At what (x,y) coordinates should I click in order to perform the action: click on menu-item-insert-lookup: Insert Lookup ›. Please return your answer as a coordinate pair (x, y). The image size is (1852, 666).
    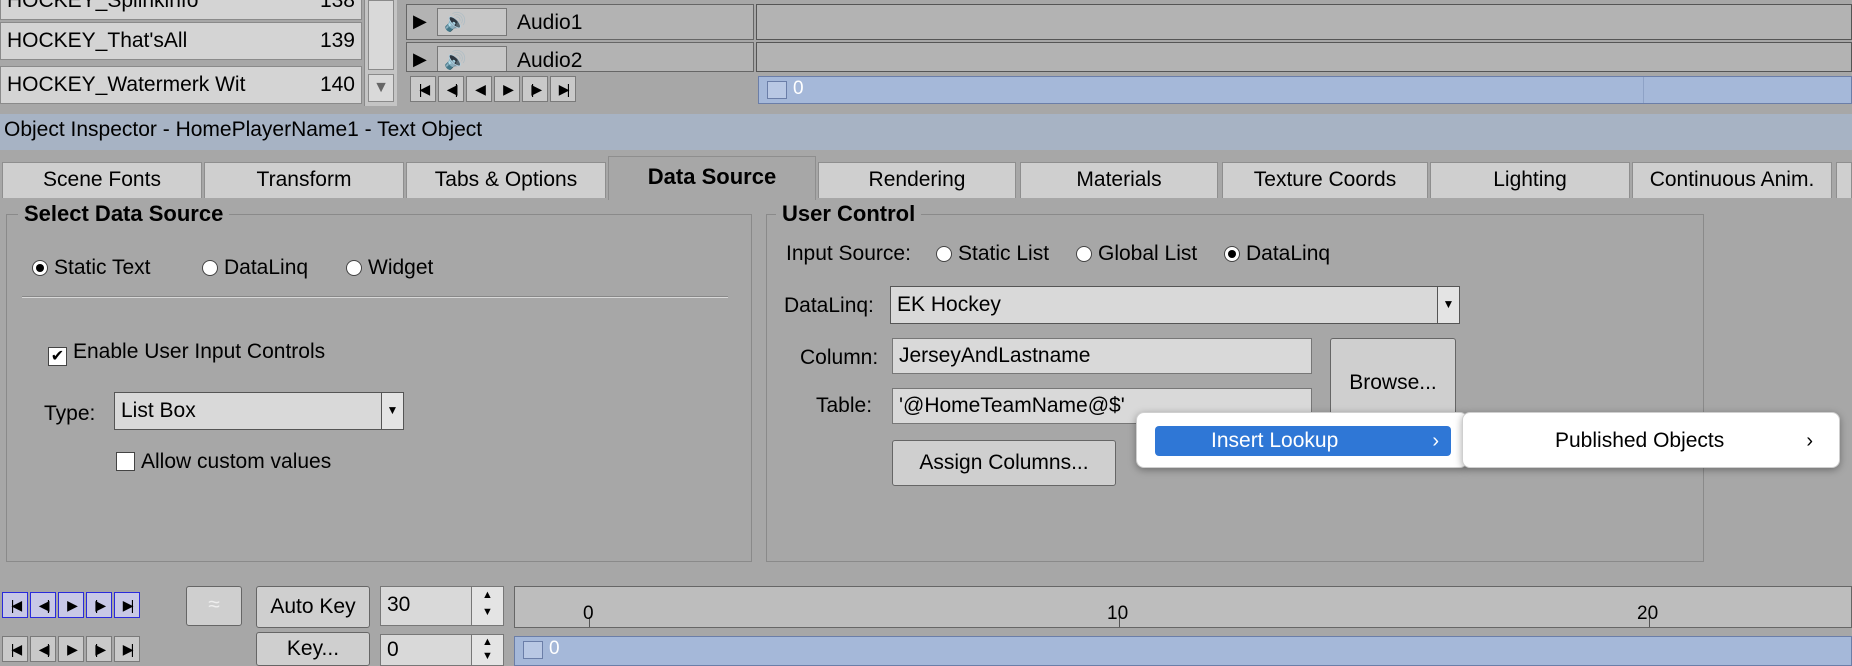
    Looking at the image, I should click on (1303, 441).